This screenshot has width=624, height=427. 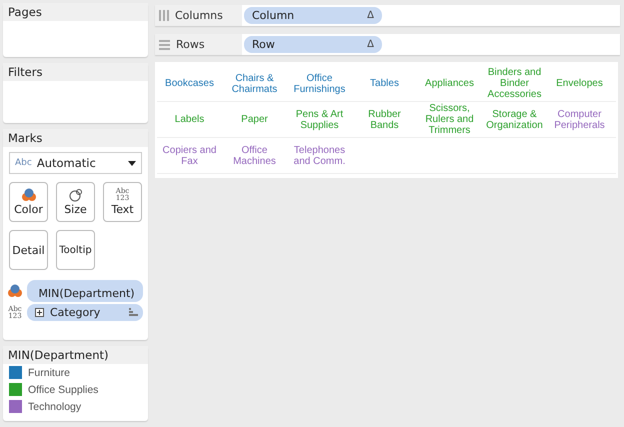 What do you see at coordinates (319, 84) in the screenshot?
I see `category-label: Office Furnishings` at bounding box center [319, 84].